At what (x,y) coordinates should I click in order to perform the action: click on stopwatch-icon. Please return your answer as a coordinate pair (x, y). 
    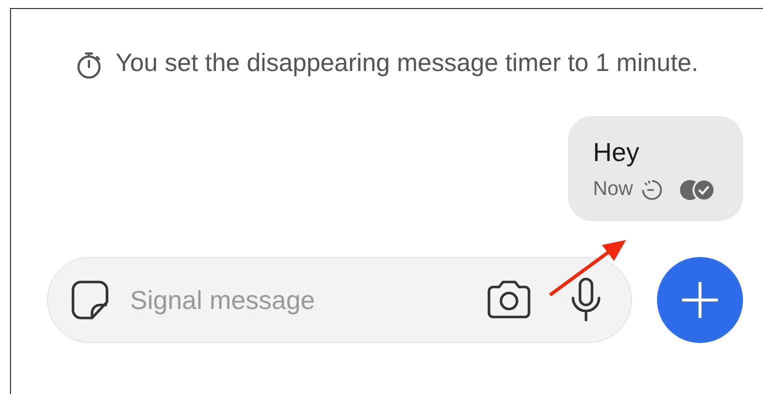
    Looking at the image, I should click on (89, 65).